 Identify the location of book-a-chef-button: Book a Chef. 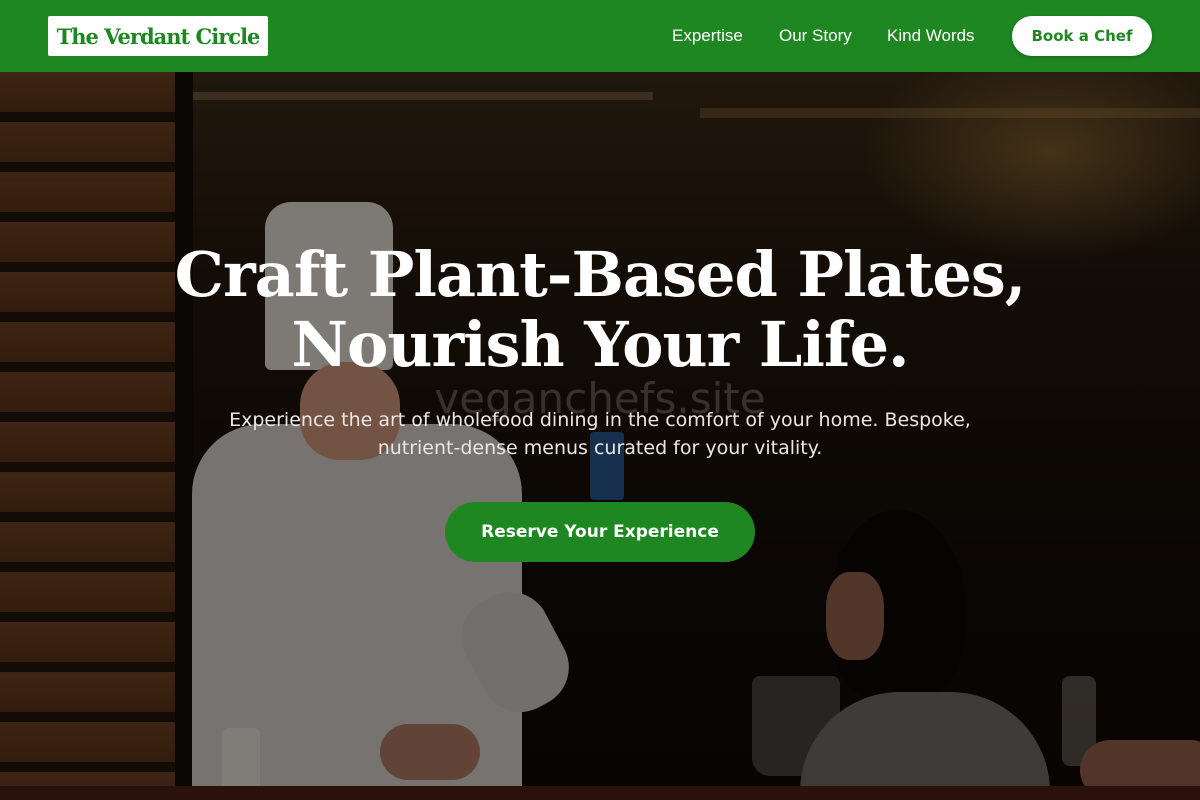
(1082, 36).